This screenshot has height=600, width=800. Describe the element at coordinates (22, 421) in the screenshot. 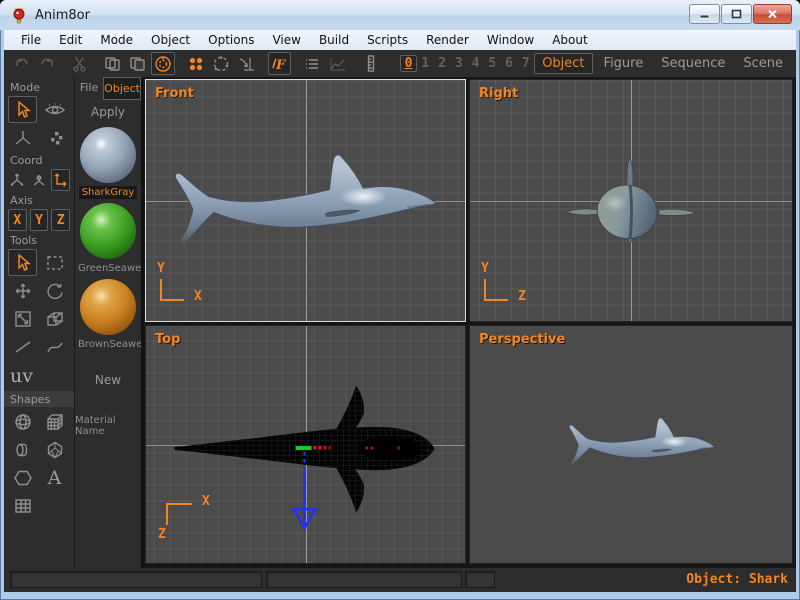

I see `shape-sphere-button` at that location.